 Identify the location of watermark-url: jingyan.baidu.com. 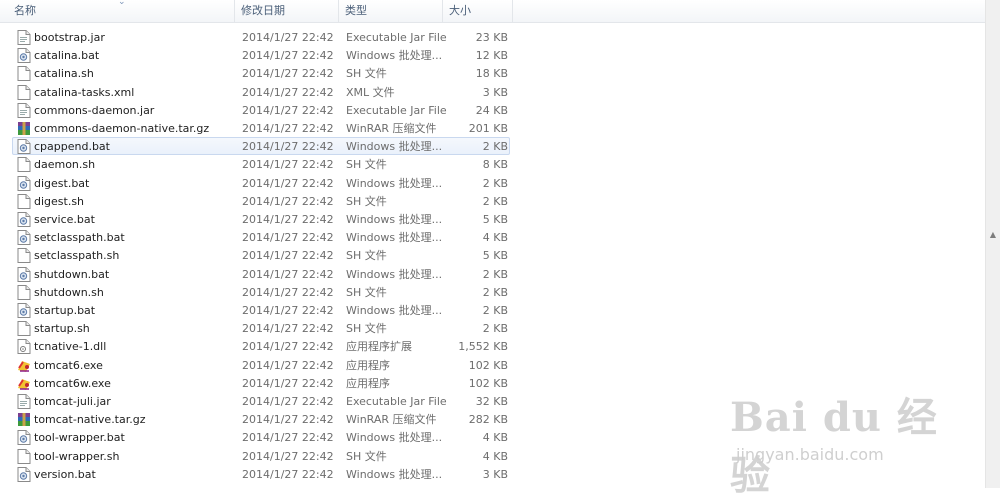
(810, 454).